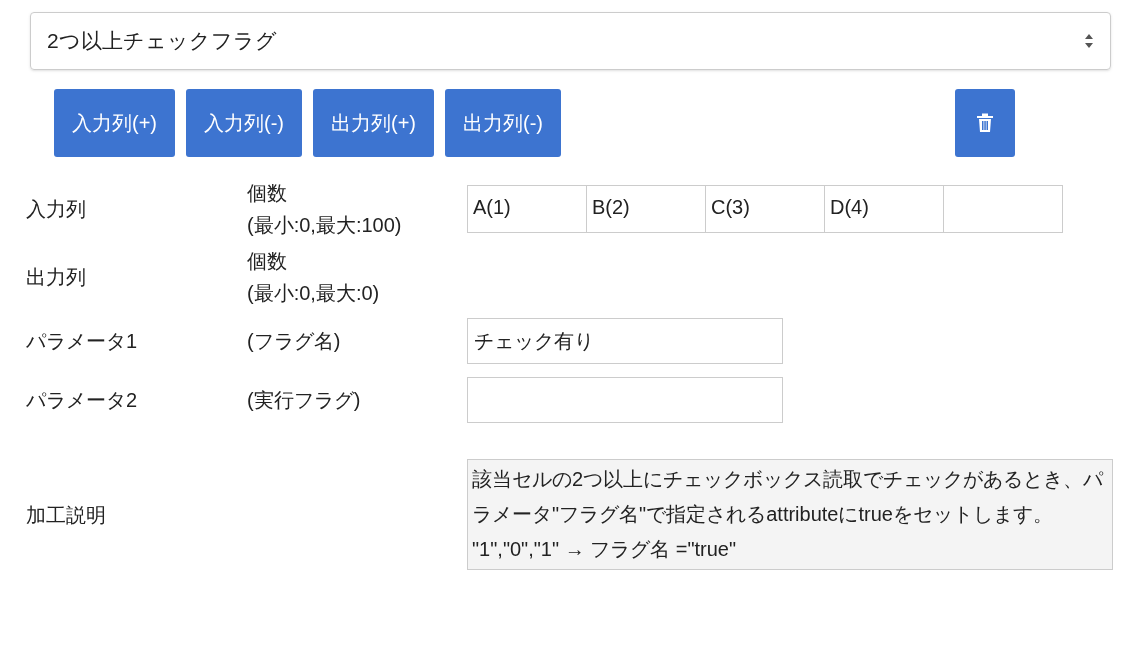 The height and width of the screenshot is (650, 1130). Describe the element at coordinates (570, 41) in the screenshot. I see `function-select: 2つ以上チェックフラグ` at that location.